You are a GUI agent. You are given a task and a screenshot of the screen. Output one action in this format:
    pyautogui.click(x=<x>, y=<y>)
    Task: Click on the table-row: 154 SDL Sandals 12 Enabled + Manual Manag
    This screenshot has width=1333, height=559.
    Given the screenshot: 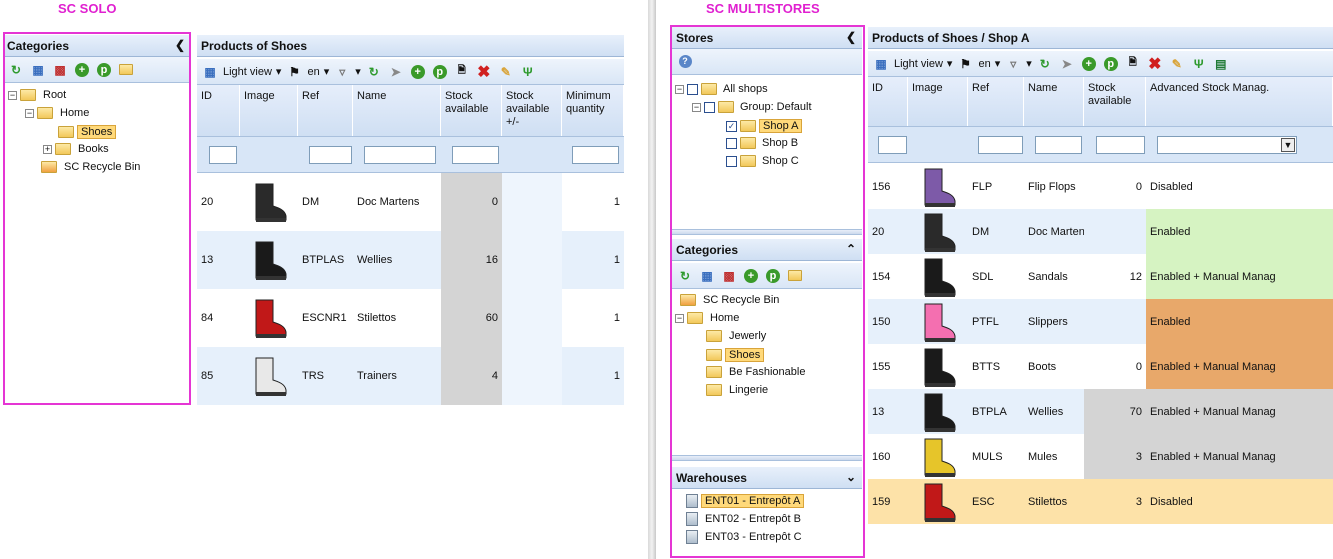 What is the action you would take?
    pyautogui.click(x=1100, y=276)
    